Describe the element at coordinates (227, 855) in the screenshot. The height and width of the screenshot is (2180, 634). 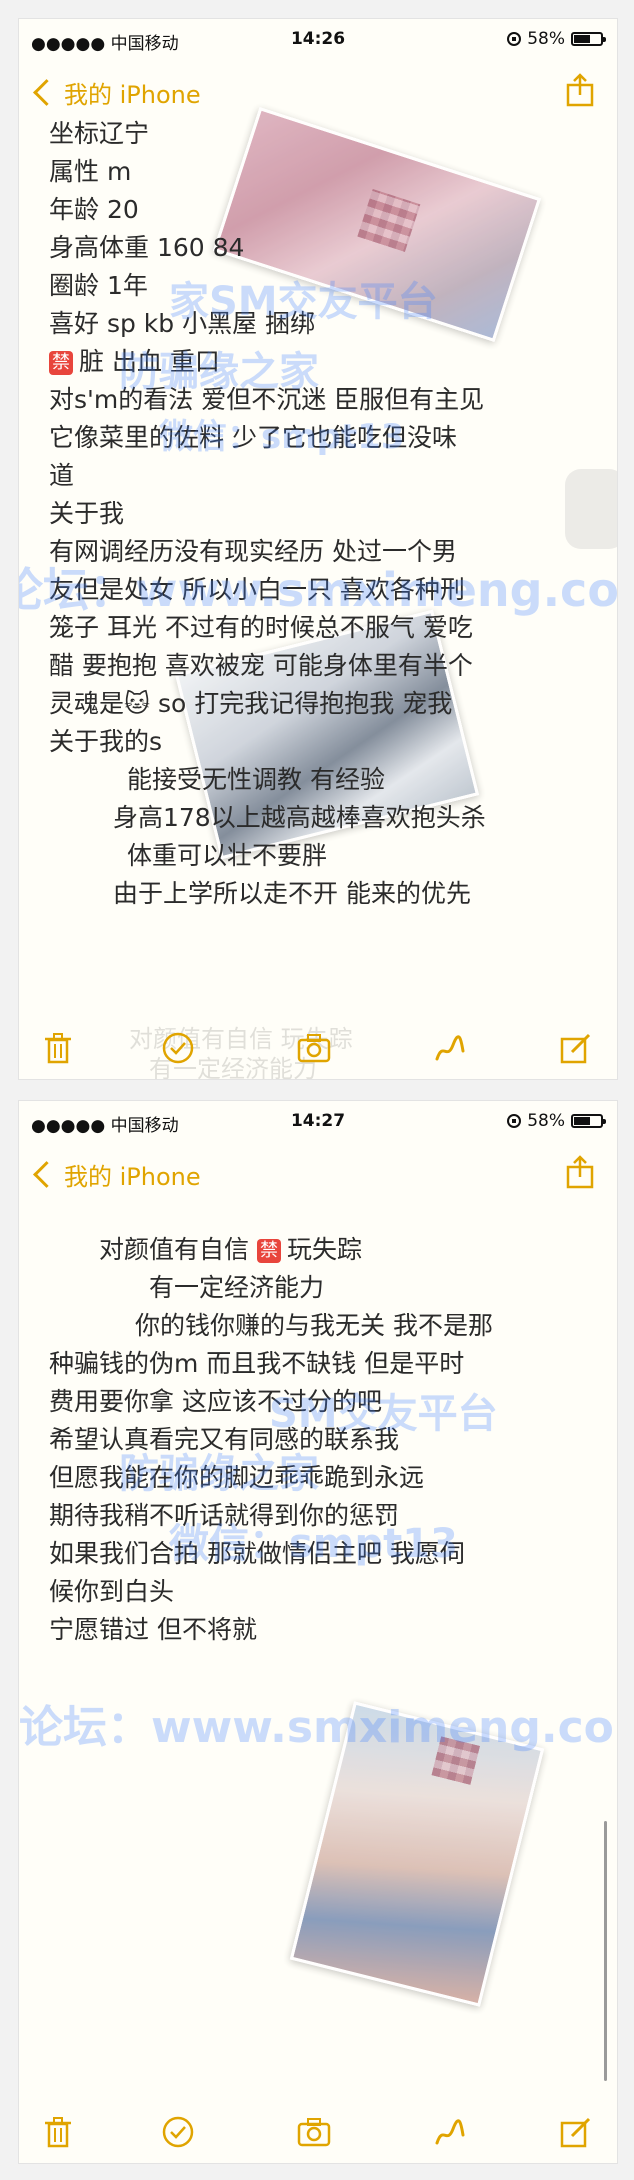
I see `note-line: 体重可以壮不要胖` at that location.